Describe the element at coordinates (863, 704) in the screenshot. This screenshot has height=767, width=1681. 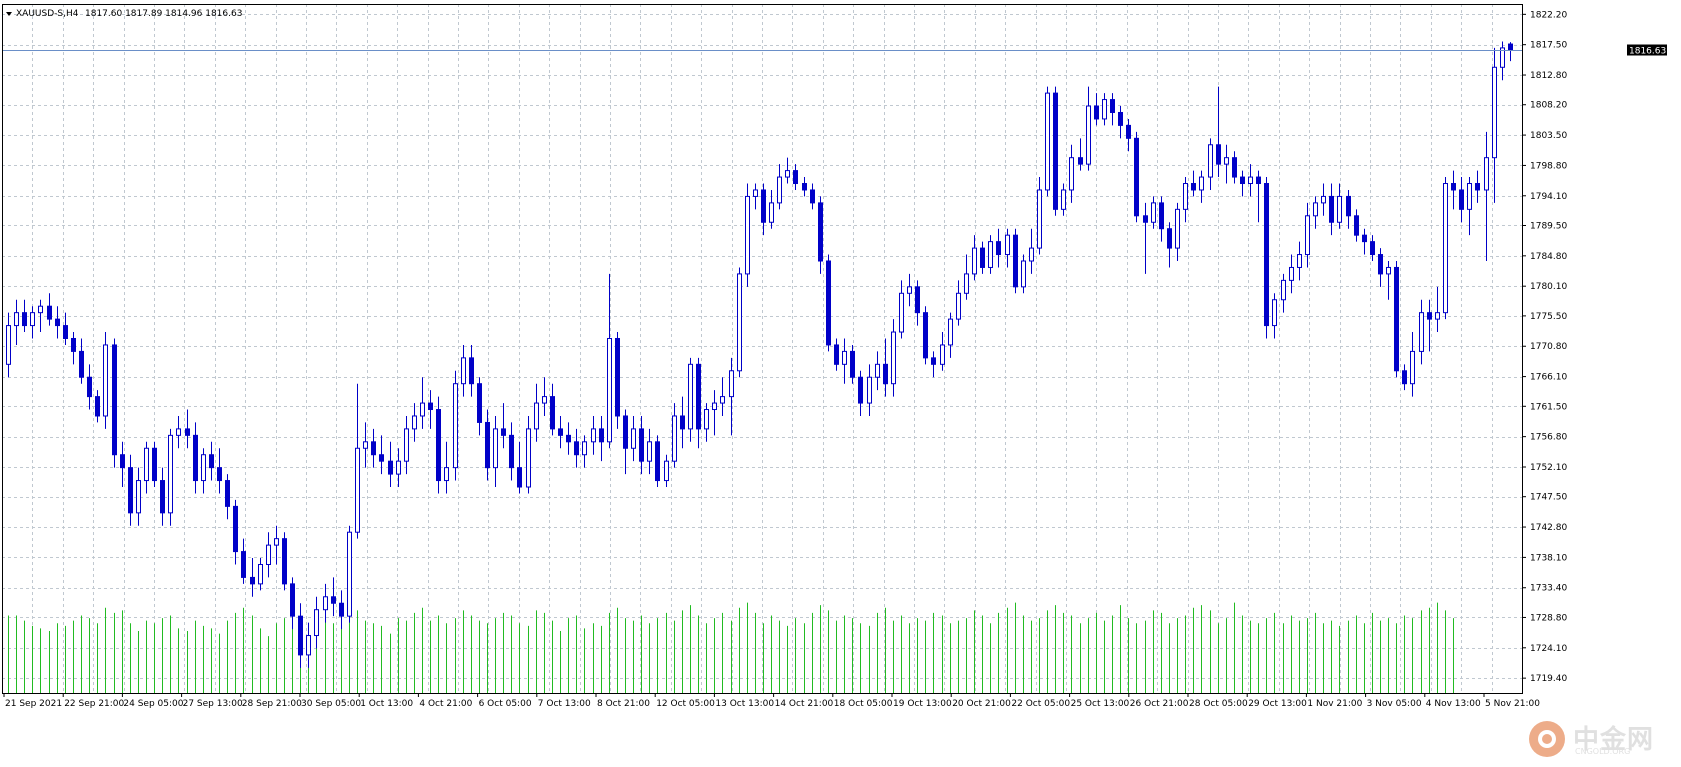
I see `time-tick-label: 18 Oct 05:00` at that location.